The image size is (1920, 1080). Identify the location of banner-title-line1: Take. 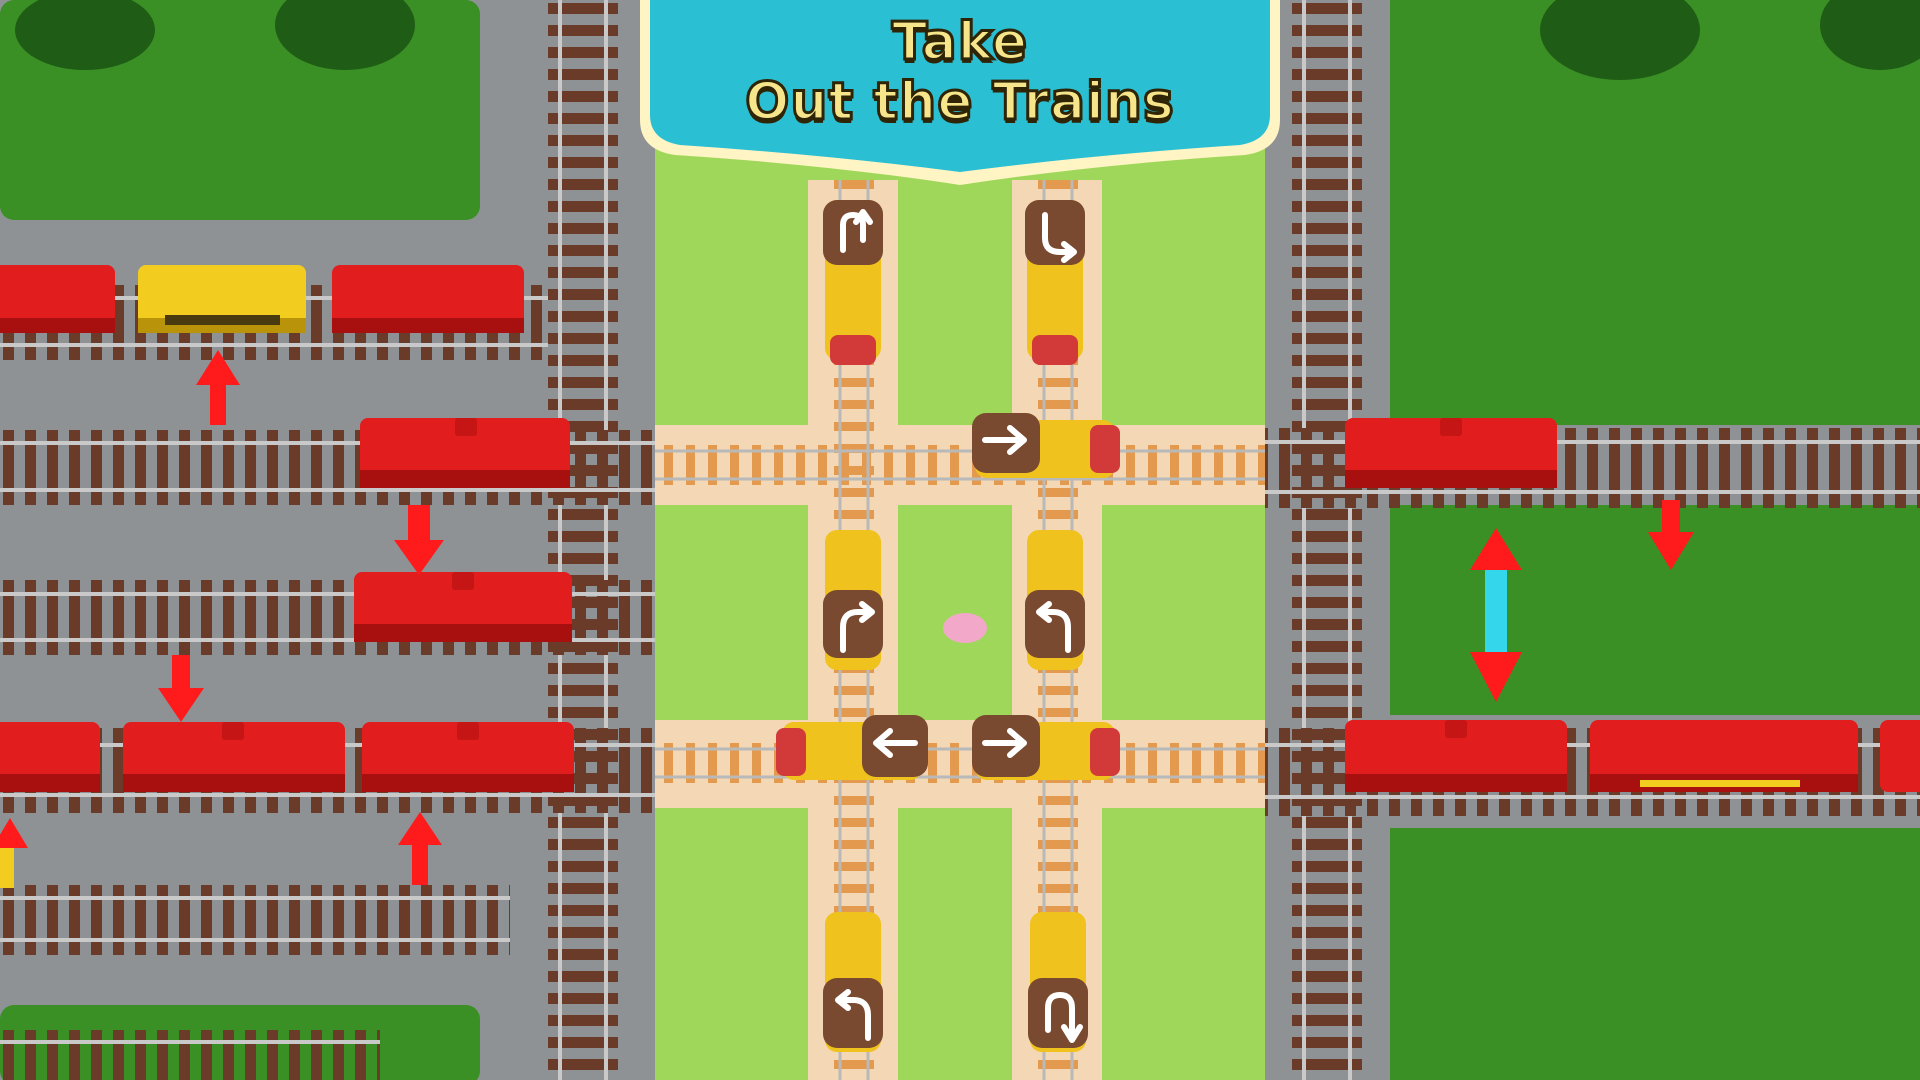
(959, 42).